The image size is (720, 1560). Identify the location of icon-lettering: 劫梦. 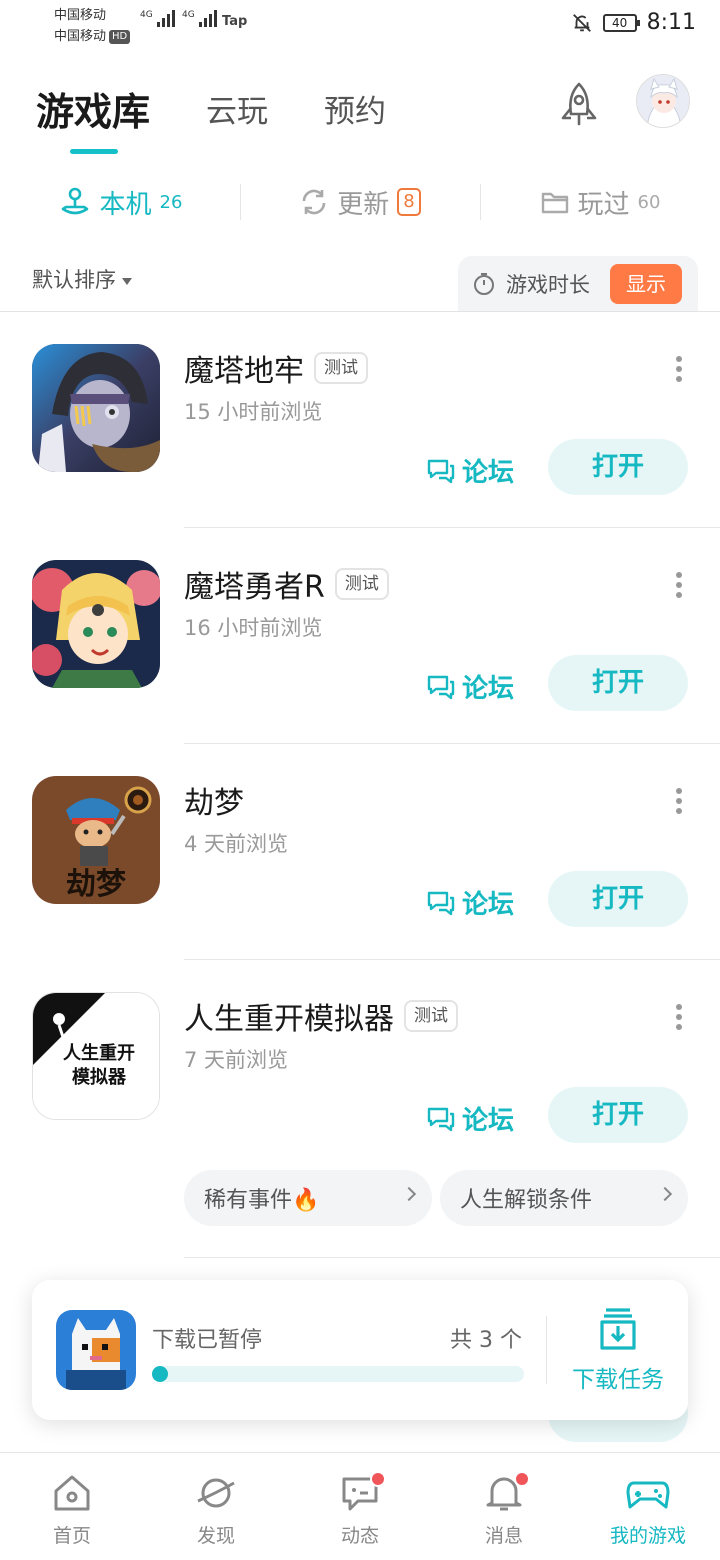
(96, 884).